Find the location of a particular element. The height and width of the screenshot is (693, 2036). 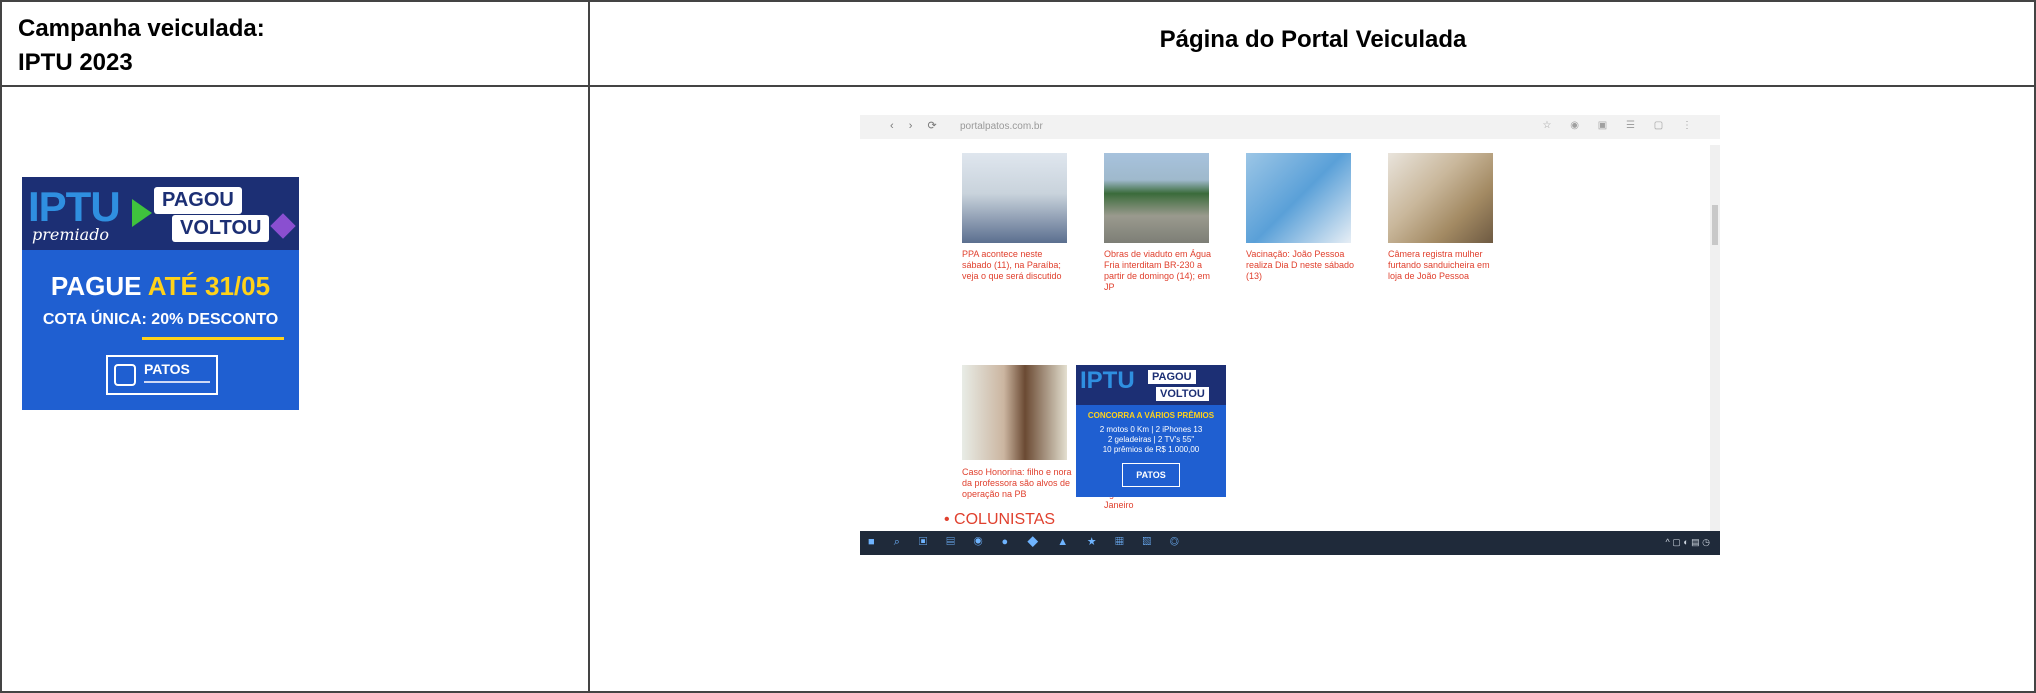

patos-logo-subline is located at coordinates (177, 385).